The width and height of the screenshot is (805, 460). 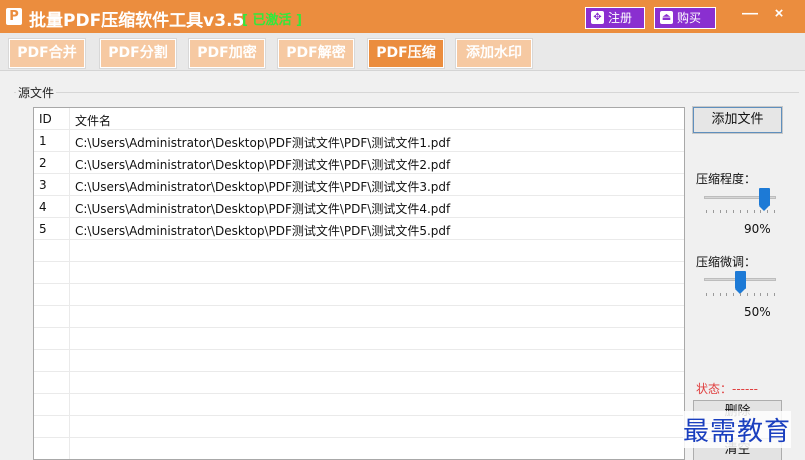 I want to click on title-bar: P 批量PDF压缩软件工具v3.5 [ 已激活 ] ✥ 注册 ⏏ 购买 — ×, so click(x=402, y=16).